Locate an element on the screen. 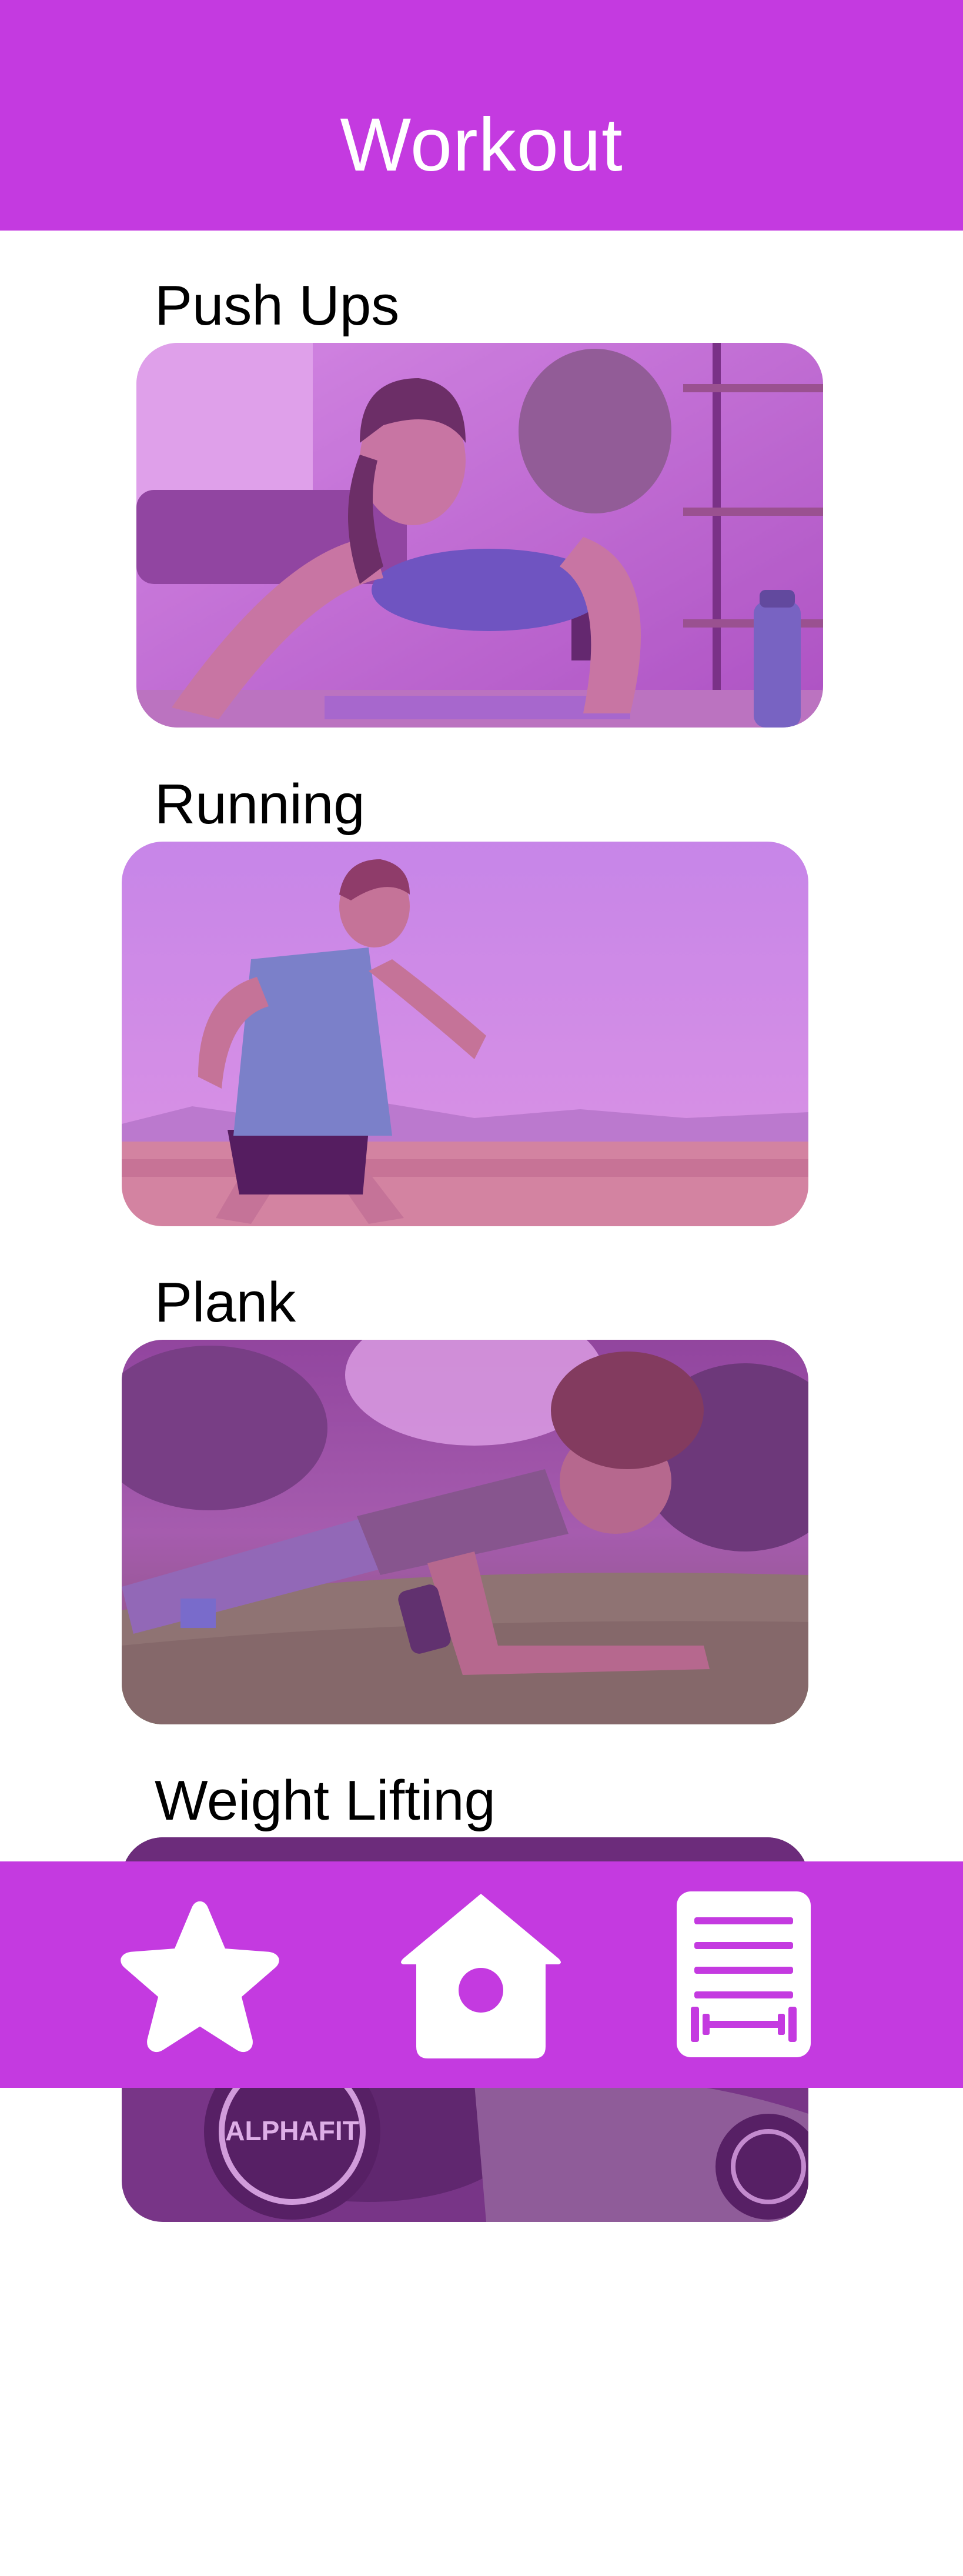 The image size is (963, 2576). workout-card-push-ups is located at coordinates (479, 535).